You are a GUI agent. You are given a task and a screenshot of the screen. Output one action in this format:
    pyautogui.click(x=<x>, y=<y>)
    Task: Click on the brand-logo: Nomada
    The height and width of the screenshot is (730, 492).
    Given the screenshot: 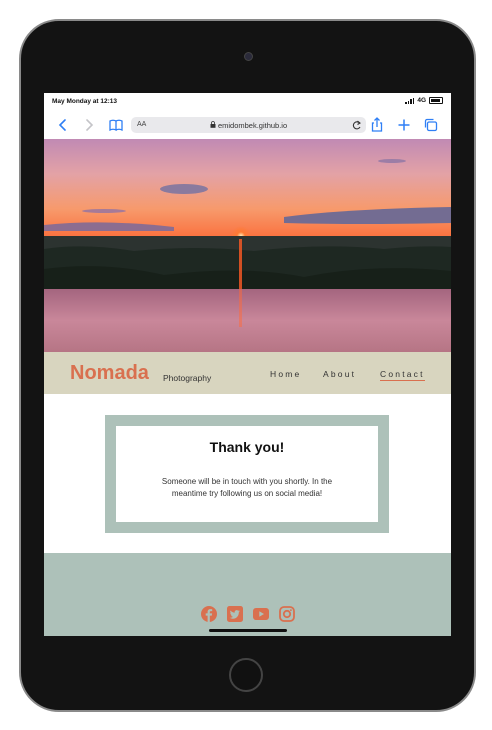 What is the action you would take?
    pyautogui.click(x=109, y=373)
    